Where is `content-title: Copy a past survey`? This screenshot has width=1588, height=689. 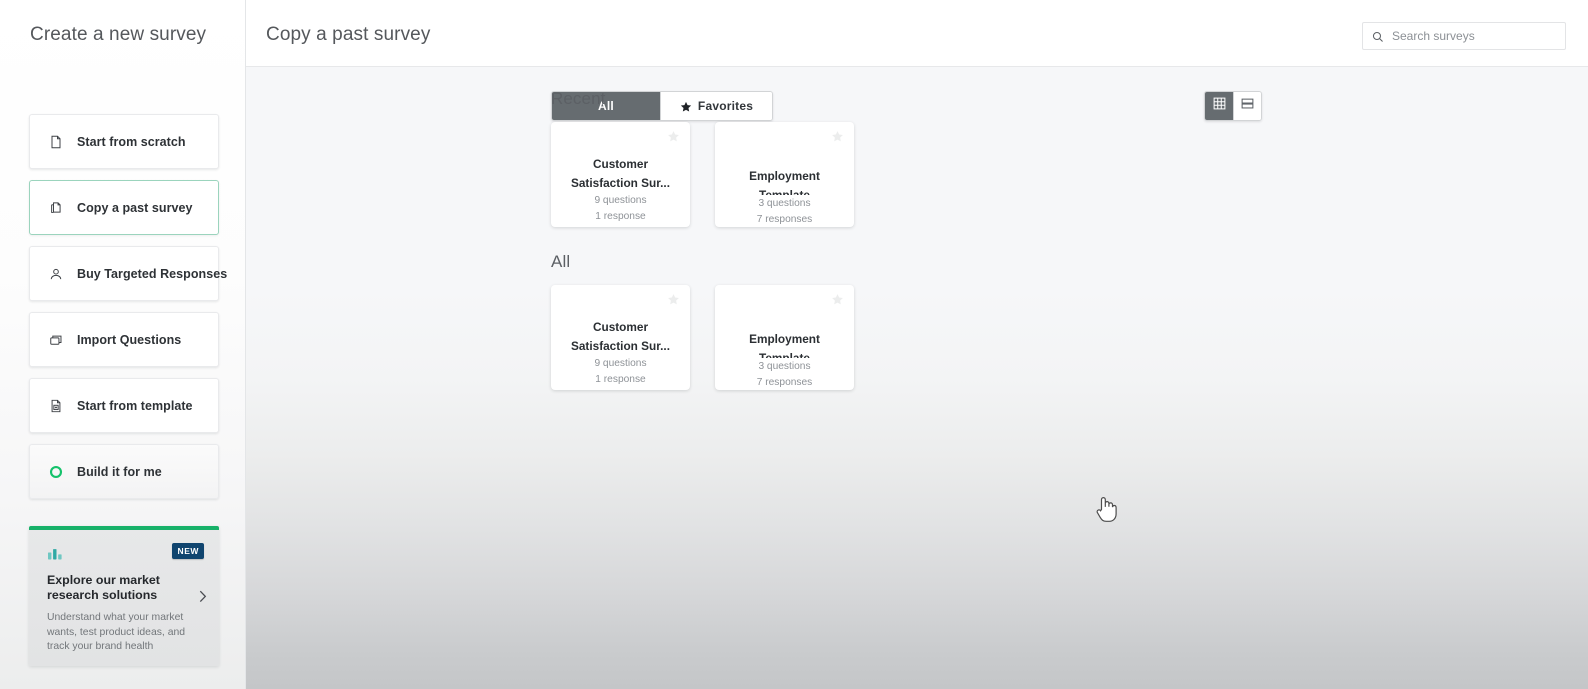
content-title: Copy a past survey is located at coordinates (348, 34).